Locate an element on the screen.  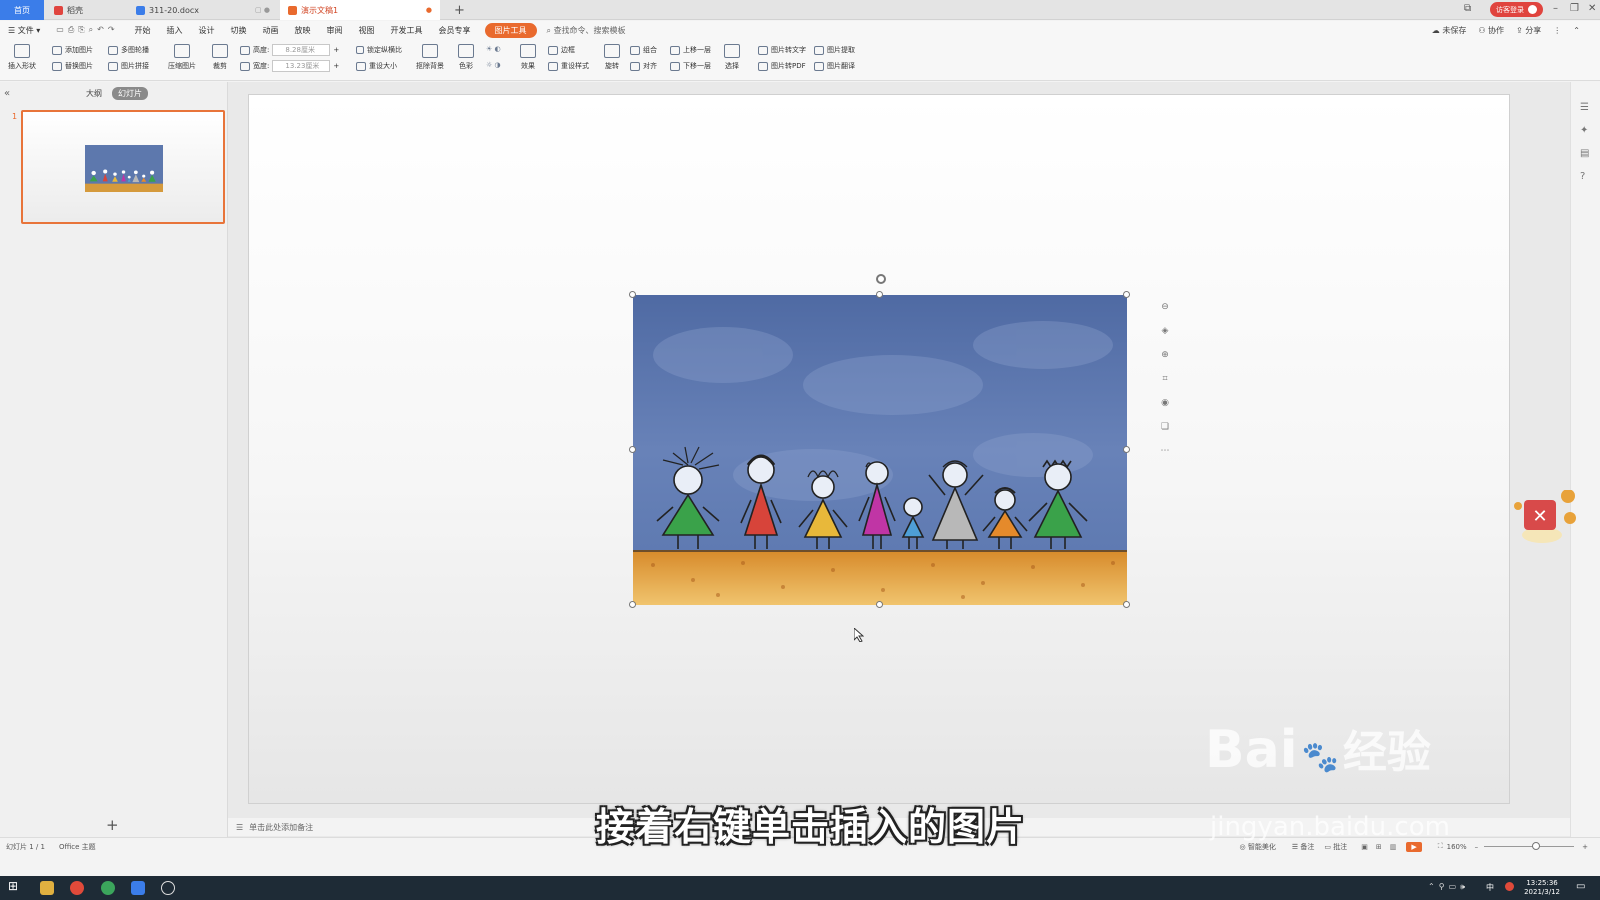
idea-icon: ◉ is located at coordinates (1165, 403).